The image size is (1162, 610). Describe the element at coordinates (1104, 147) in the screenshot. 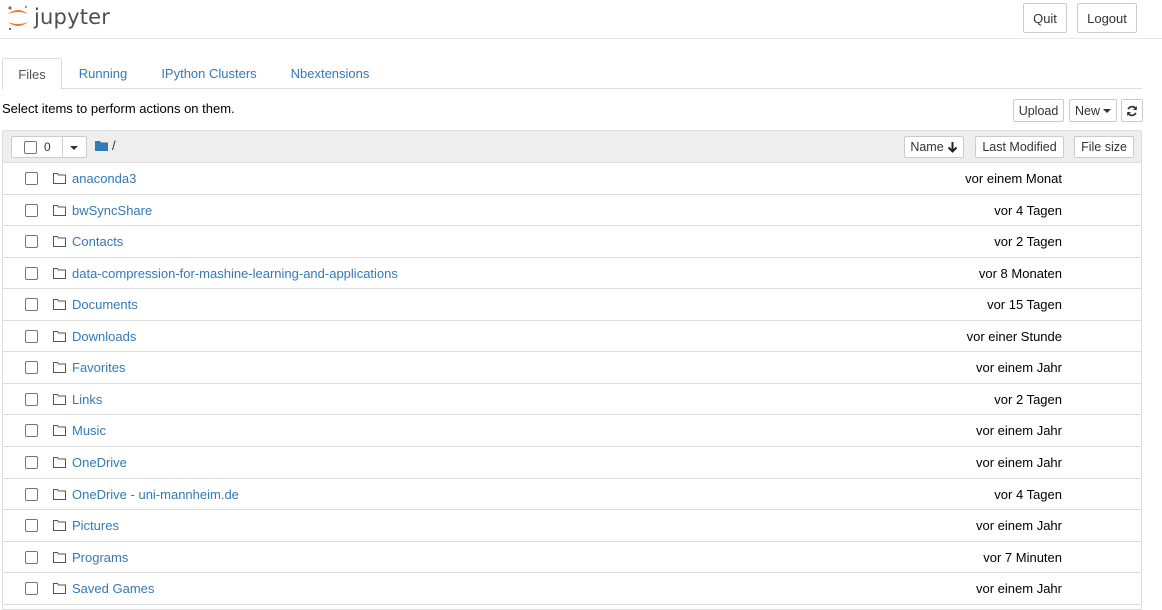

I see `sort-file-size-button: File size` at that location.